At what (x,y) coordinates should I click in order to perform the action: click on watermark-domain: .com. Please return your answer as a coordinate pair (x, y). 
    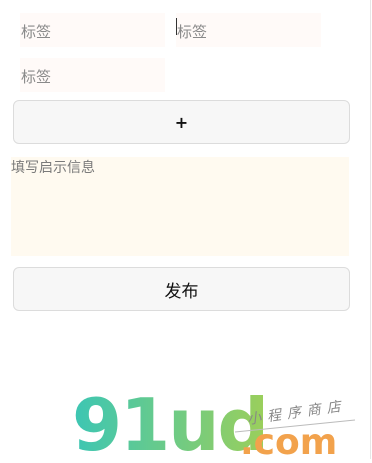
    Looking at the image, I should click on (288, 440).